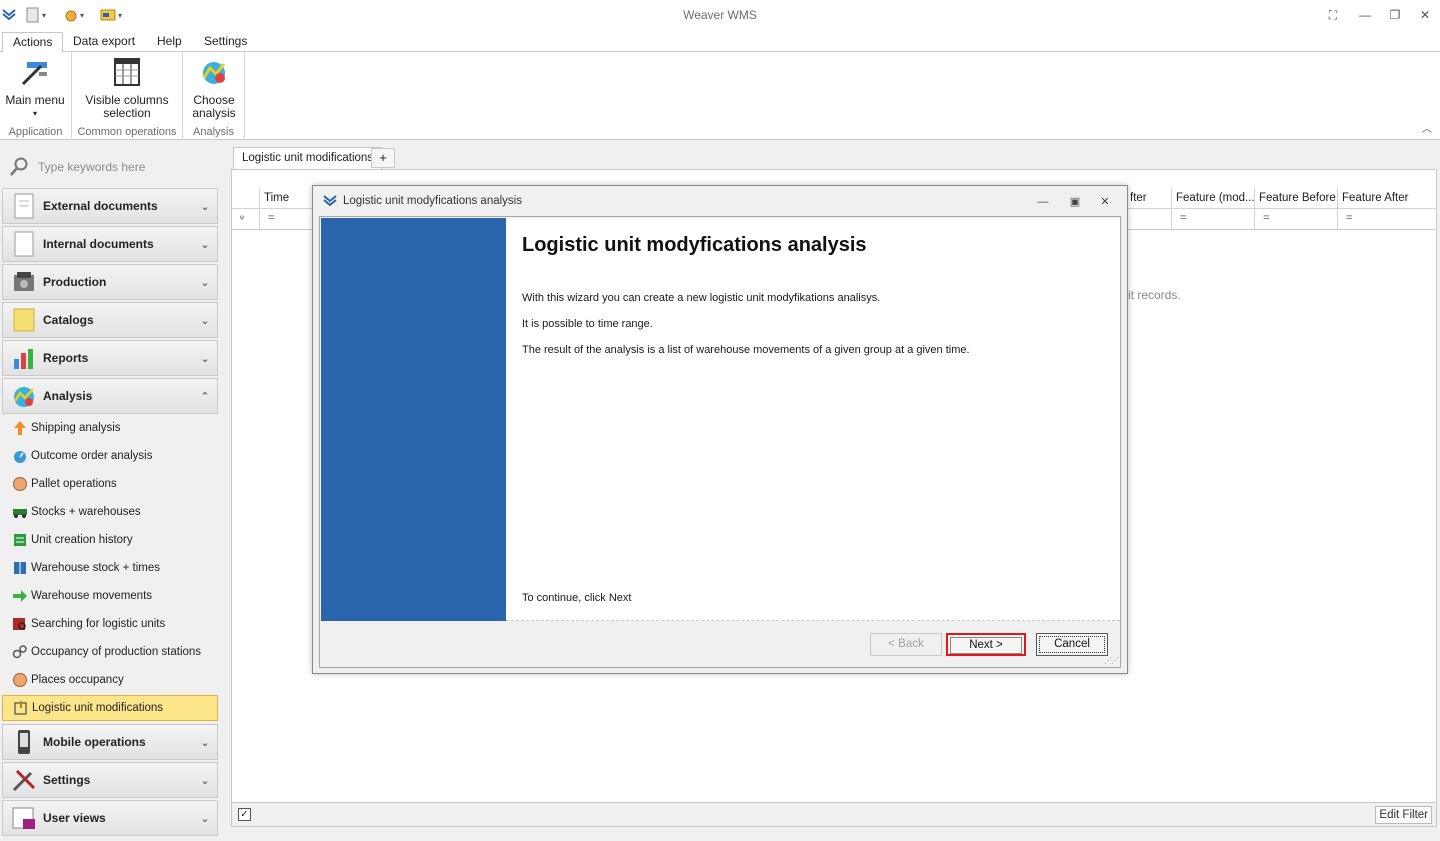 The height and width of the screenshot is (841, 1440). I want to click on resize-grip-icon: ⋰⋰, so click(1111, 660).